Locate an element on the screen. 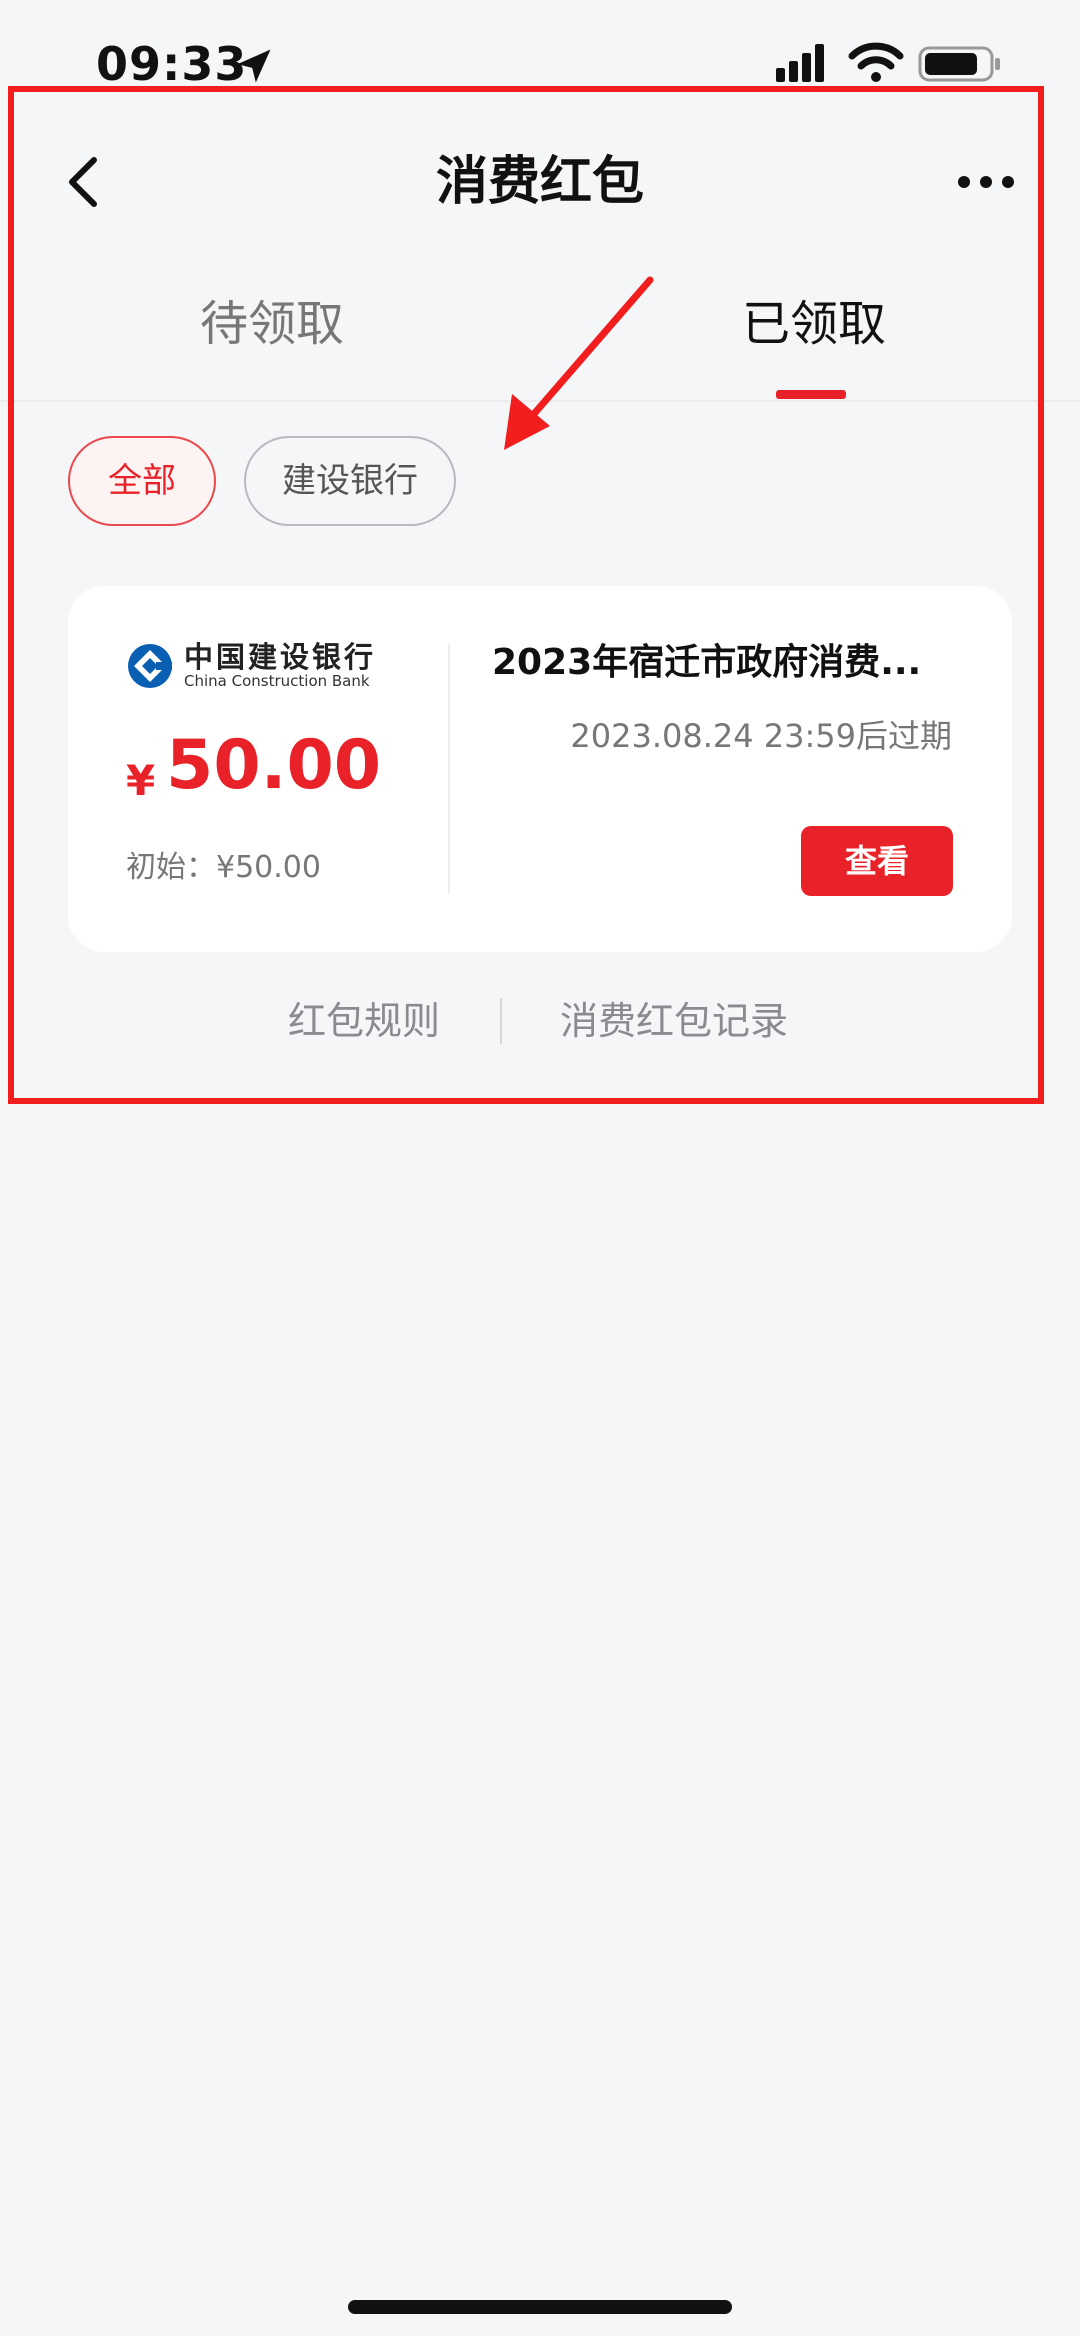 This screenshot has width=1080, height=2336. signal-icon is located at coordinates (800, 63).